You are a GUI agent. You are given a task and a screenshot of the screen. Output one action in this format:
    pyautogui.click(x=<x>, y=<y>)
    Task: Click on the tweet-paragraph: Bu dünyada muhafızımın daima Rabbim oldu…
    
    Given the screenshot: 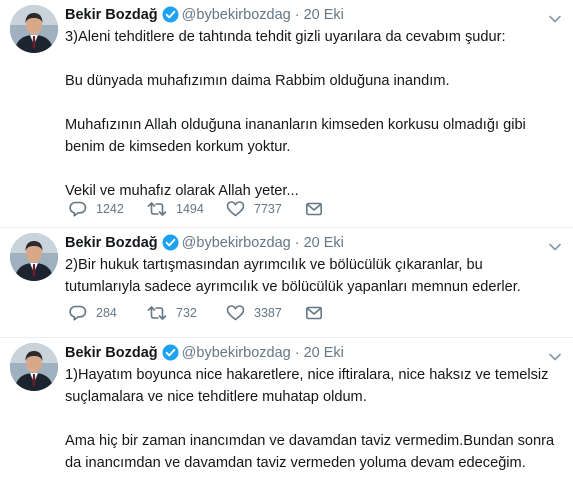 What is the action you would take?
    pyautogui.click(x=257, y=81)
    